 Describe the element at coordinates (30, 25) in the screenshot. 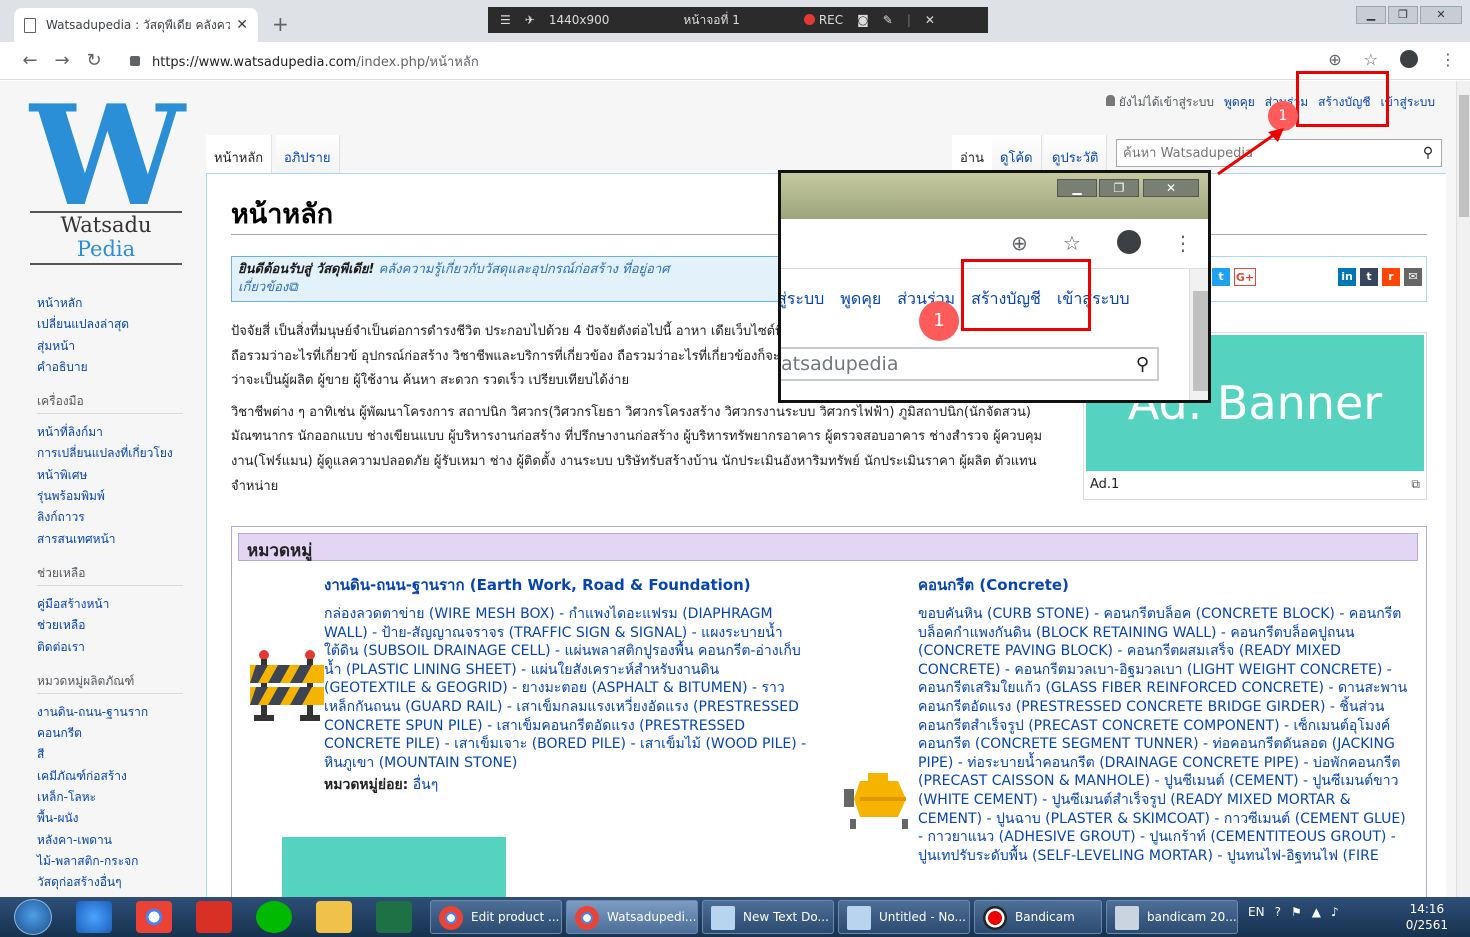

I see `page-favicon-icon` at that location.